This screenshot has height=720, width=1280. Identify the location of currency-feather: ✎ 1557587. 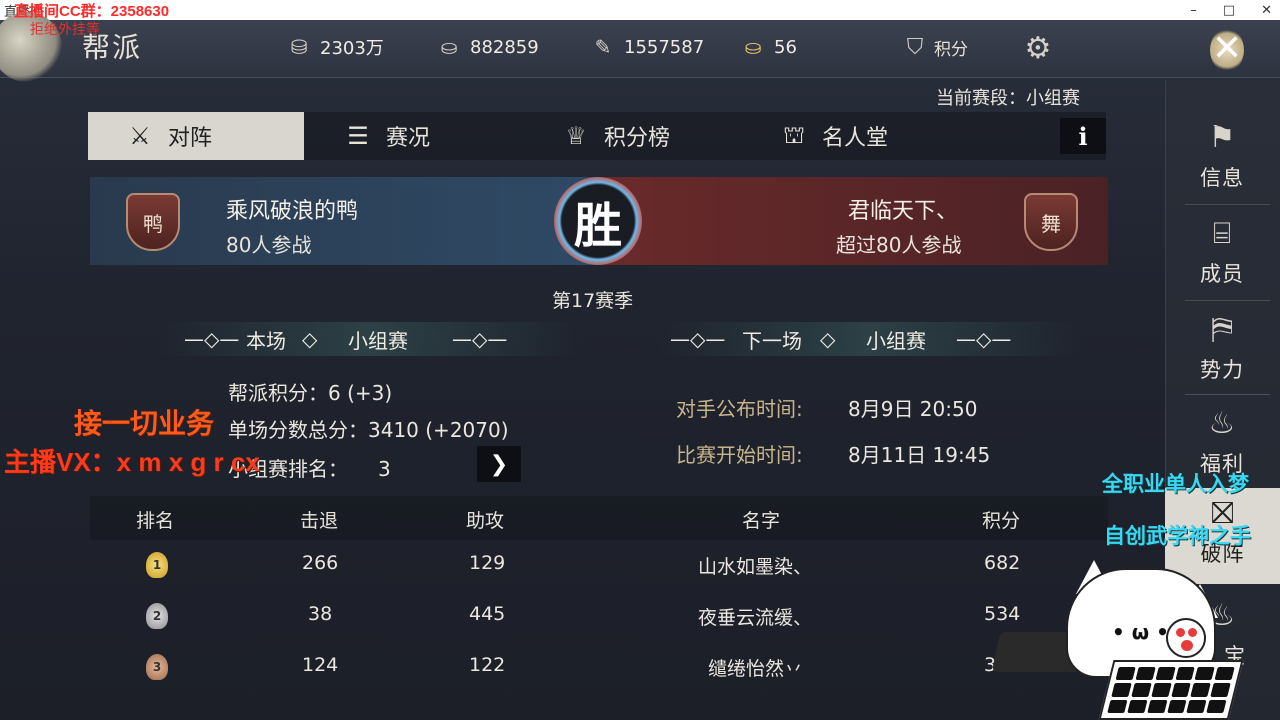
(646, 47).